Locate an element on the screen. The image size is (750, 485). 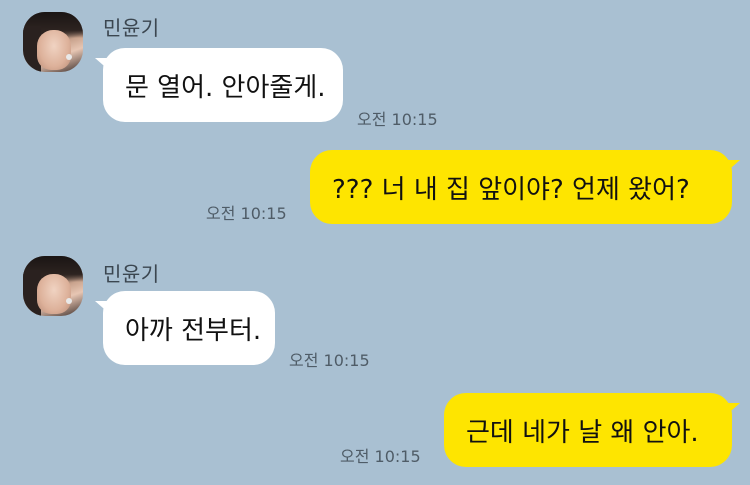
message-bubble-incoming: 문 열어. 안아줄게. is located at coordinates (219, 85).